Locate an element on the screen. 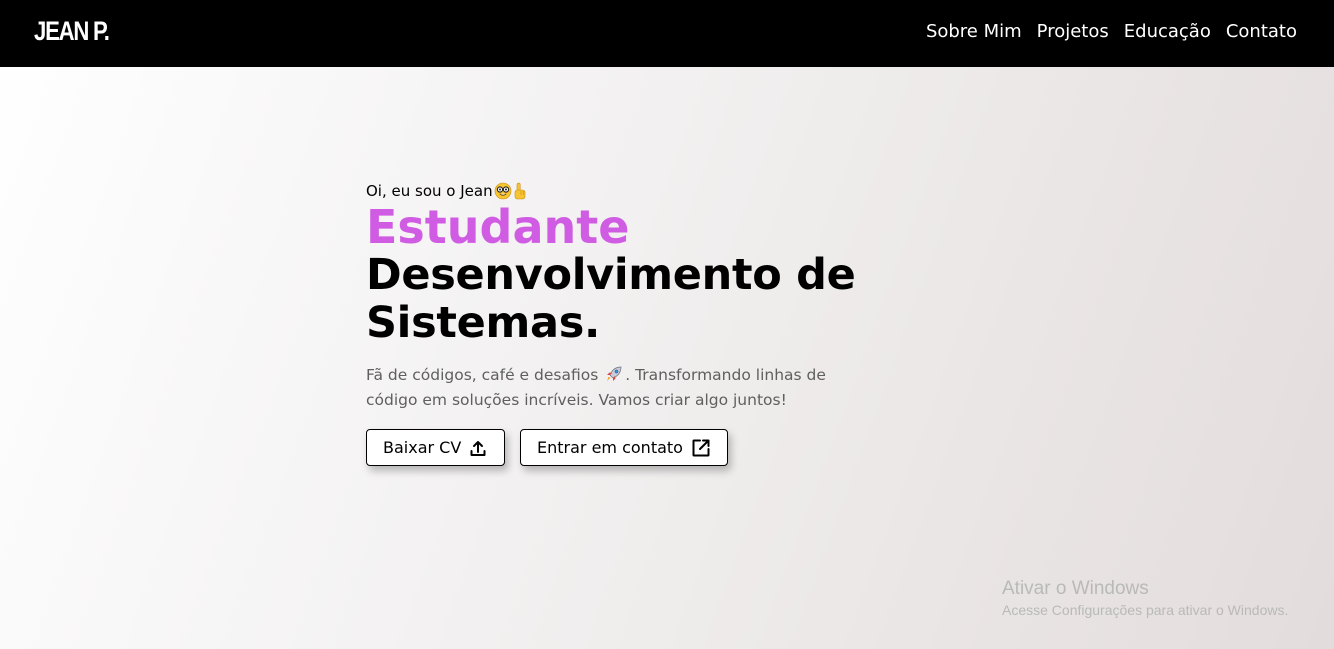 This screenshot has height=649, width=1334. nav-link-contato: Contato is located at coordinates (1261, 32).